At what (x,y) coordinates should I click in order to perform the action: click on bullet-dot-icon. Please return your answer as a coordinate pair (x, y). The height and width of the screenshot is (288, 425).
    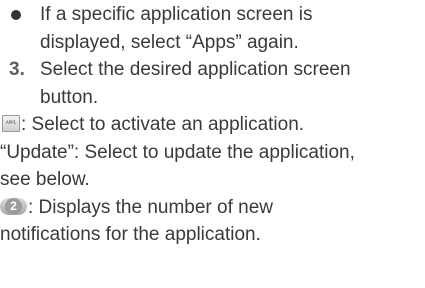
    Looking at the image, I should click on (16, 15).